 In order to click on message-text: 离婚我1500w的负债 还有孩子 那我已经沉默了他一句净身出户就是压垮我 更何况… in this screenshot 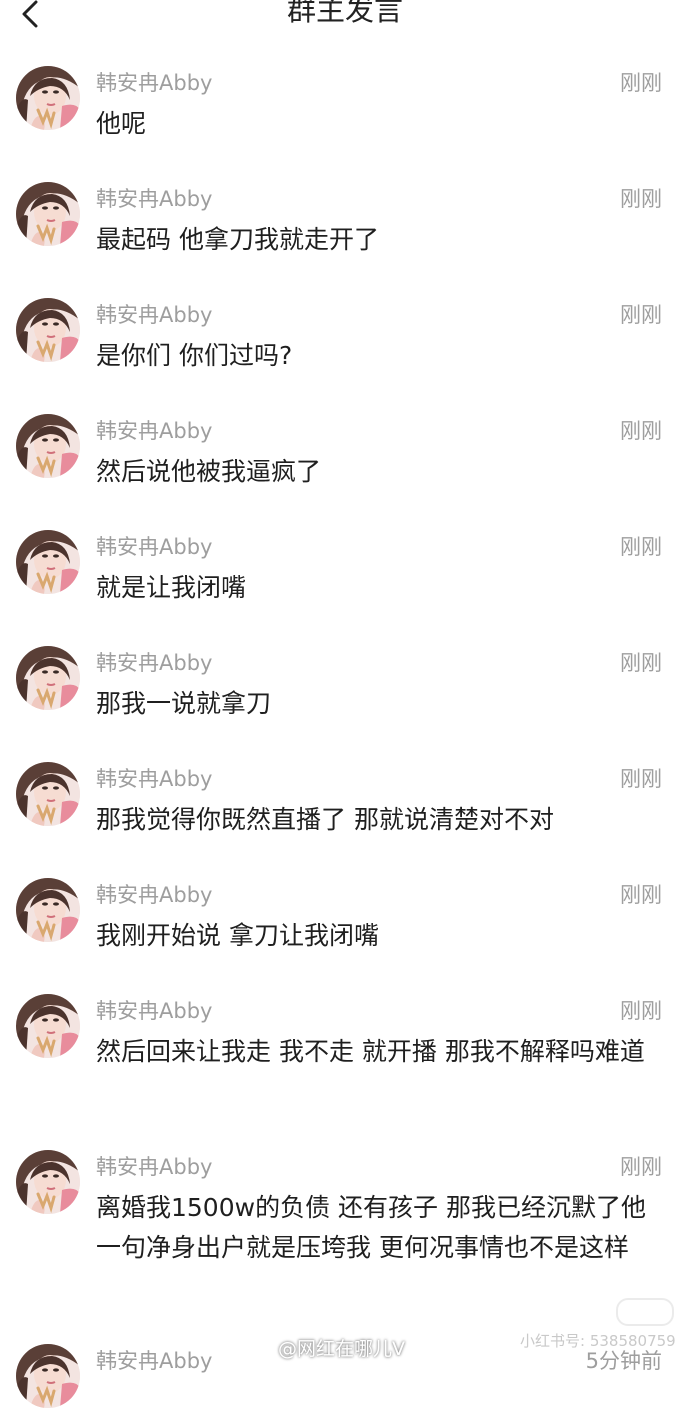, I will do `click(371, 1227)`.